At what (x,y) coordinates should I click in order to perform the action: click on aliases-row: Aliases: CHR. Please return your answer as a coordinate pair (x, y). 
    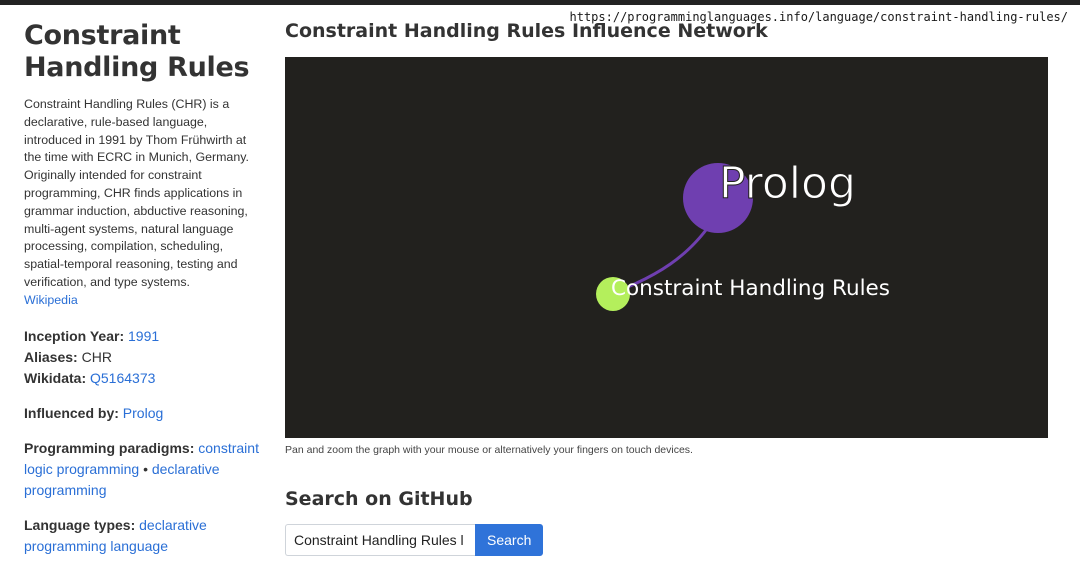
    Looking at the image, I should click on (144, 357).